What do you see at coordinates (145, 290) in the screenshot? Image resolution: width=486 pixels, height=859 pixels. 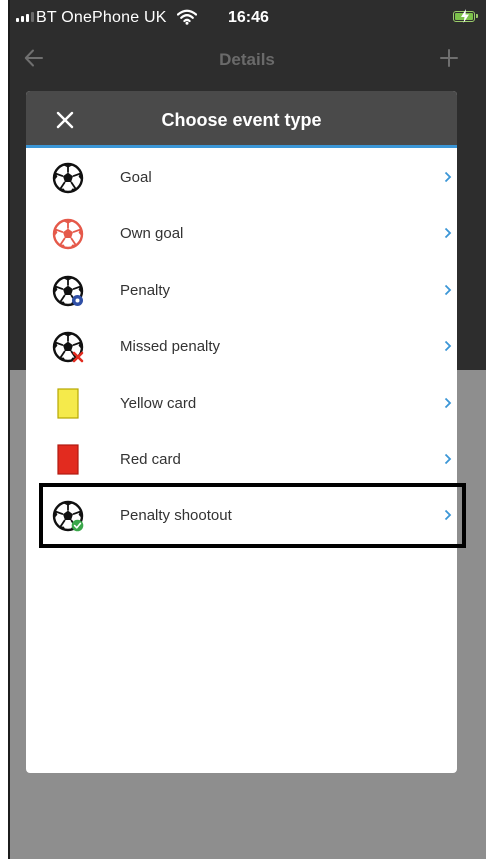 I see `event-item-label: Penalty` at bounding box center [145, 290].